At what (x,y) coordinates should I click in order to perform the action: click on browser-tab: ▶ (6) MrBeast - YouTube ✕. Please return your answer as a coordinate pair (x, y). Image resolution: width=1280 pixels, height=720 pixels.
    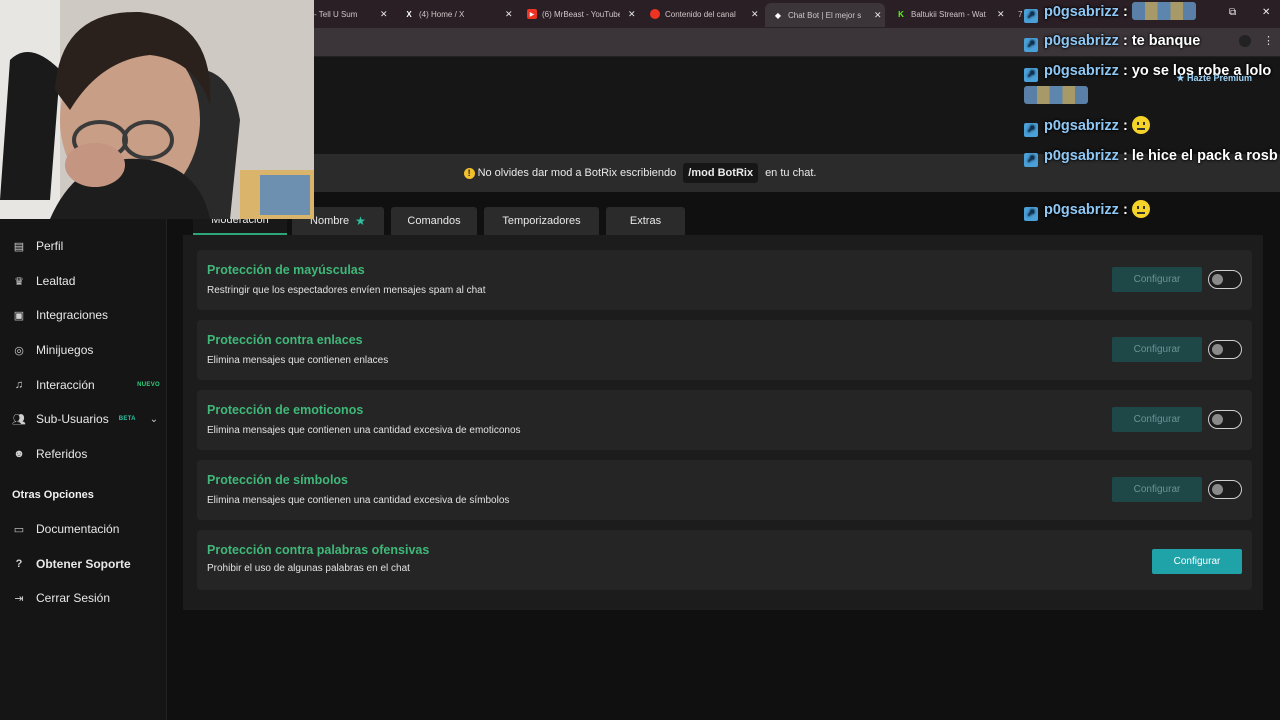
    Looking at the image, I should click on (579, 14).